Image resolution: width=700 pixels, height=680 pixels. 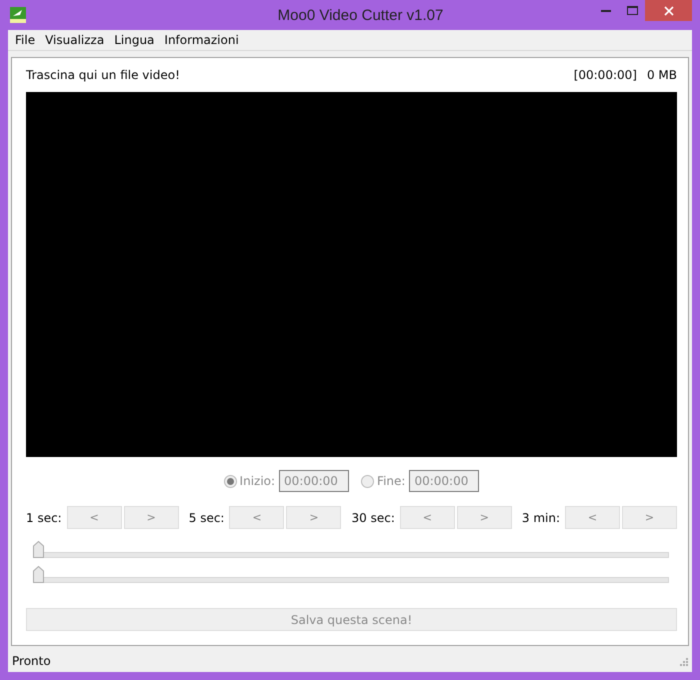 What do you see at coordinates (606, 11) in the screenshot?
I see `minimize-icon` at bounding box center [606, 11].